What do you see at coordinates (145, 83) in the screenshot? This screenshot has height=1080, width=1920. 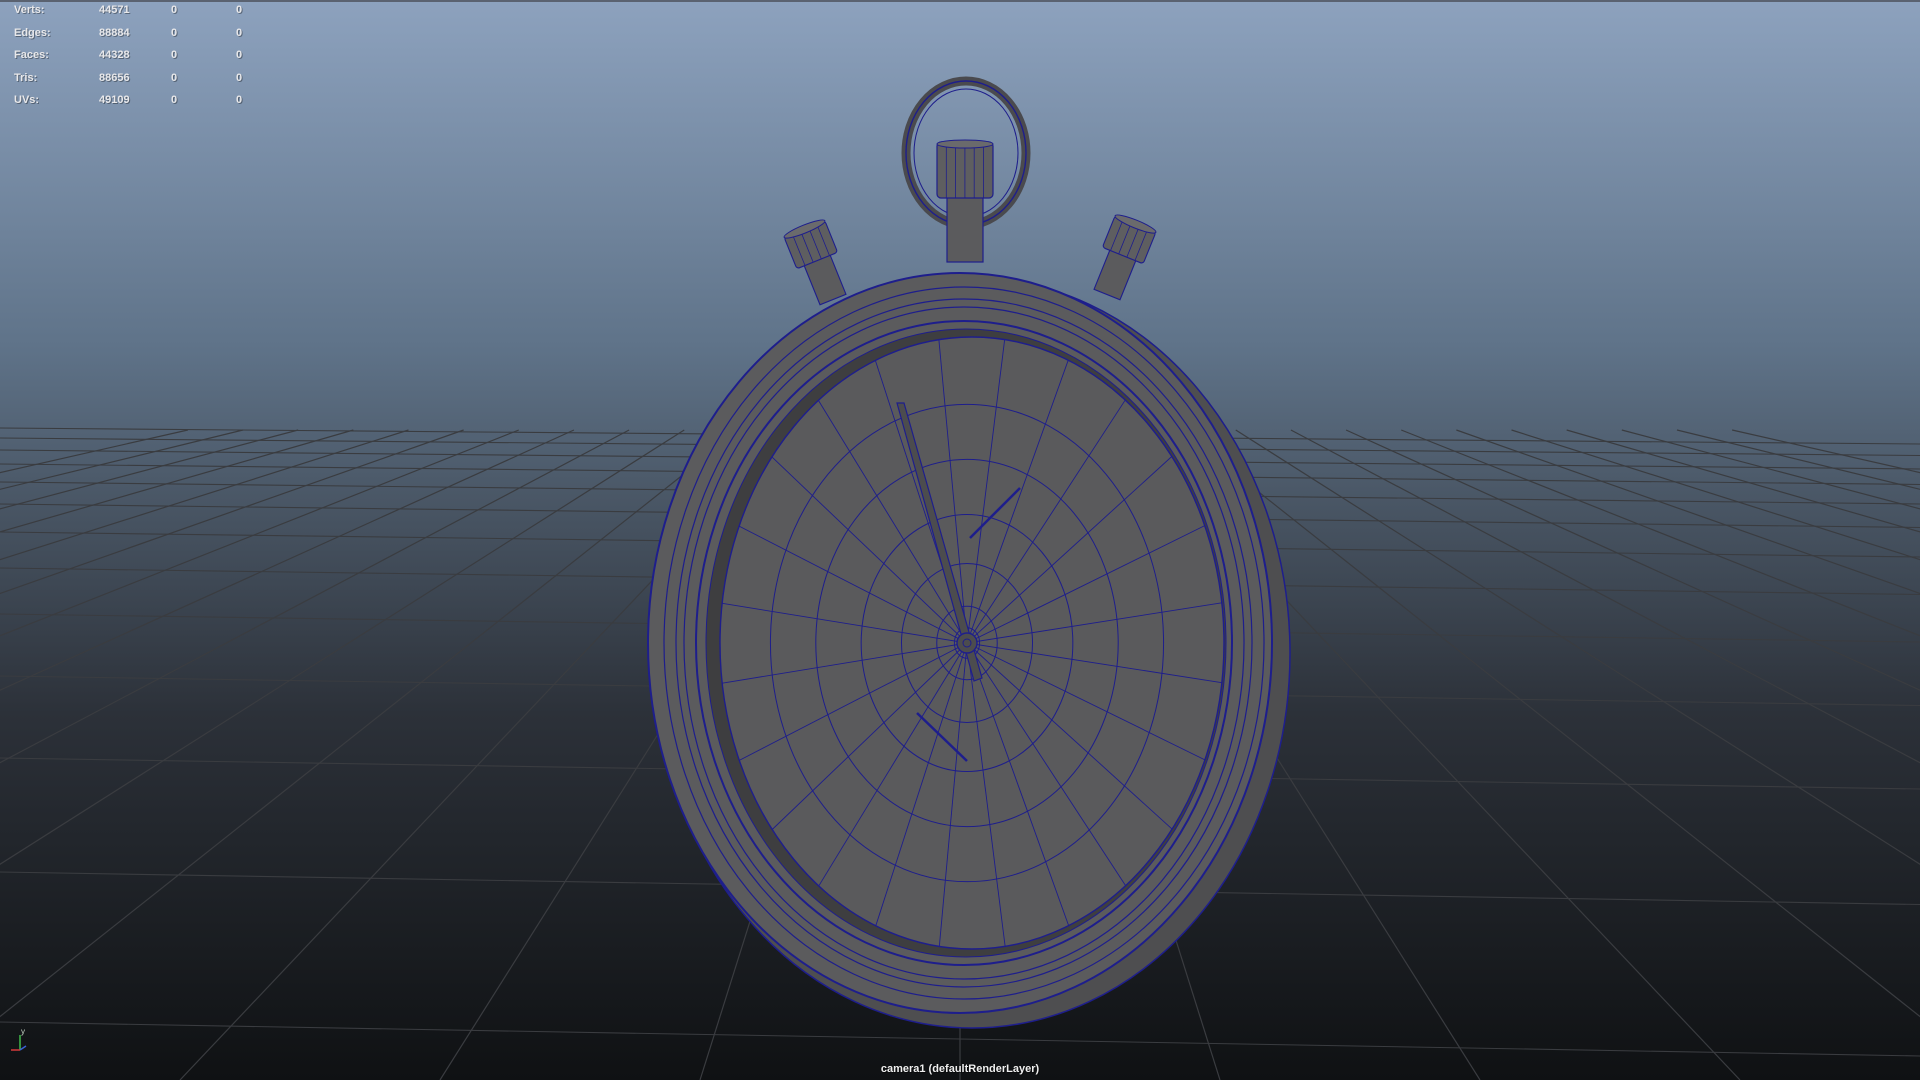 I see `hud-row-tris: Tris: 88656 0 0` at bounding box center [145, 83].